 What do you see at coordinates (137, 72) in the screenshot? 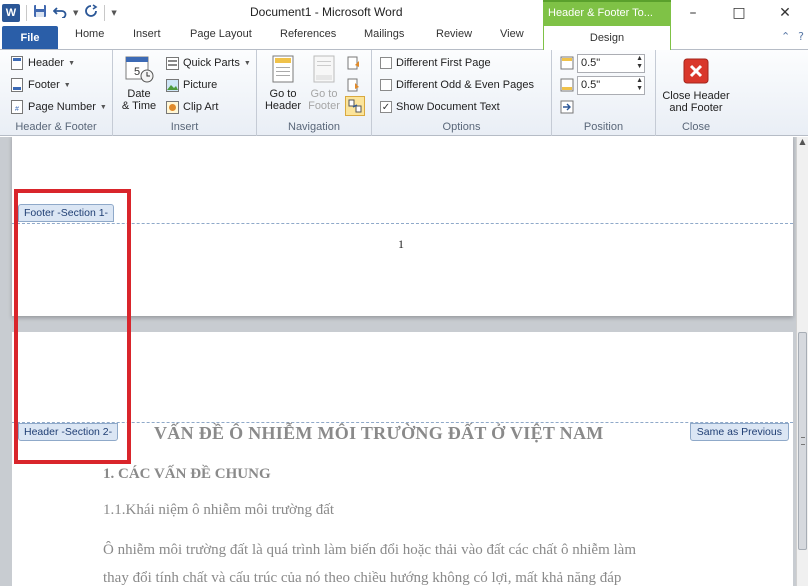
I see `svg-text: 5` at bounding box center [137, 72].